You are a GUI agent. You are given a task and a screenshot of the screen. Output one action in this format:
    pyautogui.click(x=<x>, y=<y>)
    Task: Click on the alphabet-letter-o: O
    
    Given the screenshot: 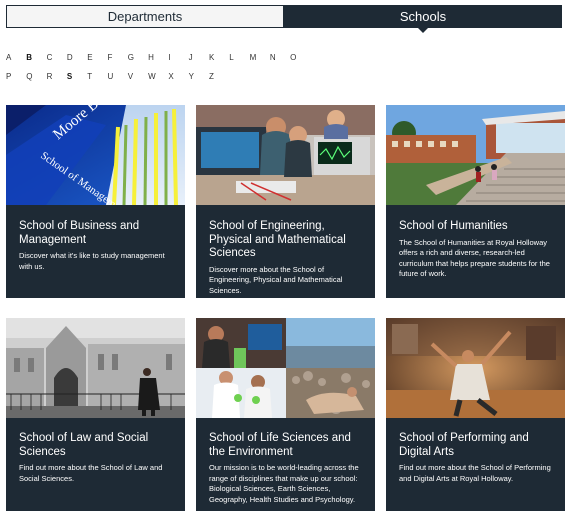 What is the action you would take?
    pyautogui.click(x=300, y=57)
    